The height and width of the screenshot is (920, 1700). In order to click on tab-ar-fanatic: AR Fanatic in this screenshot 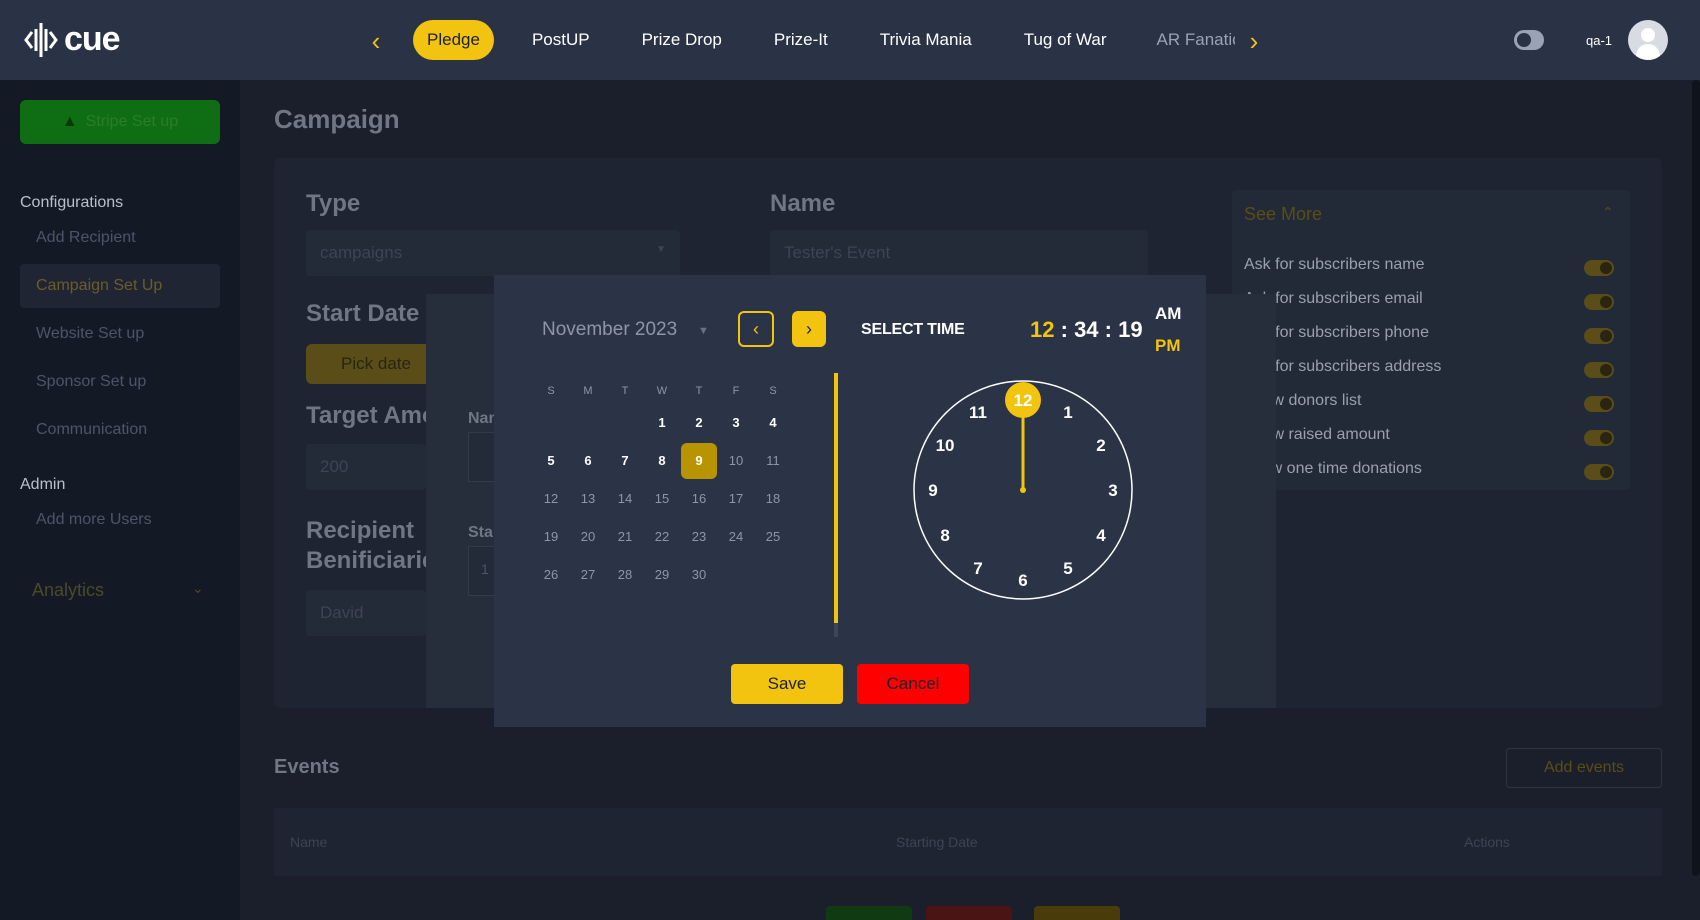, I will do `click(1196, 40)`.